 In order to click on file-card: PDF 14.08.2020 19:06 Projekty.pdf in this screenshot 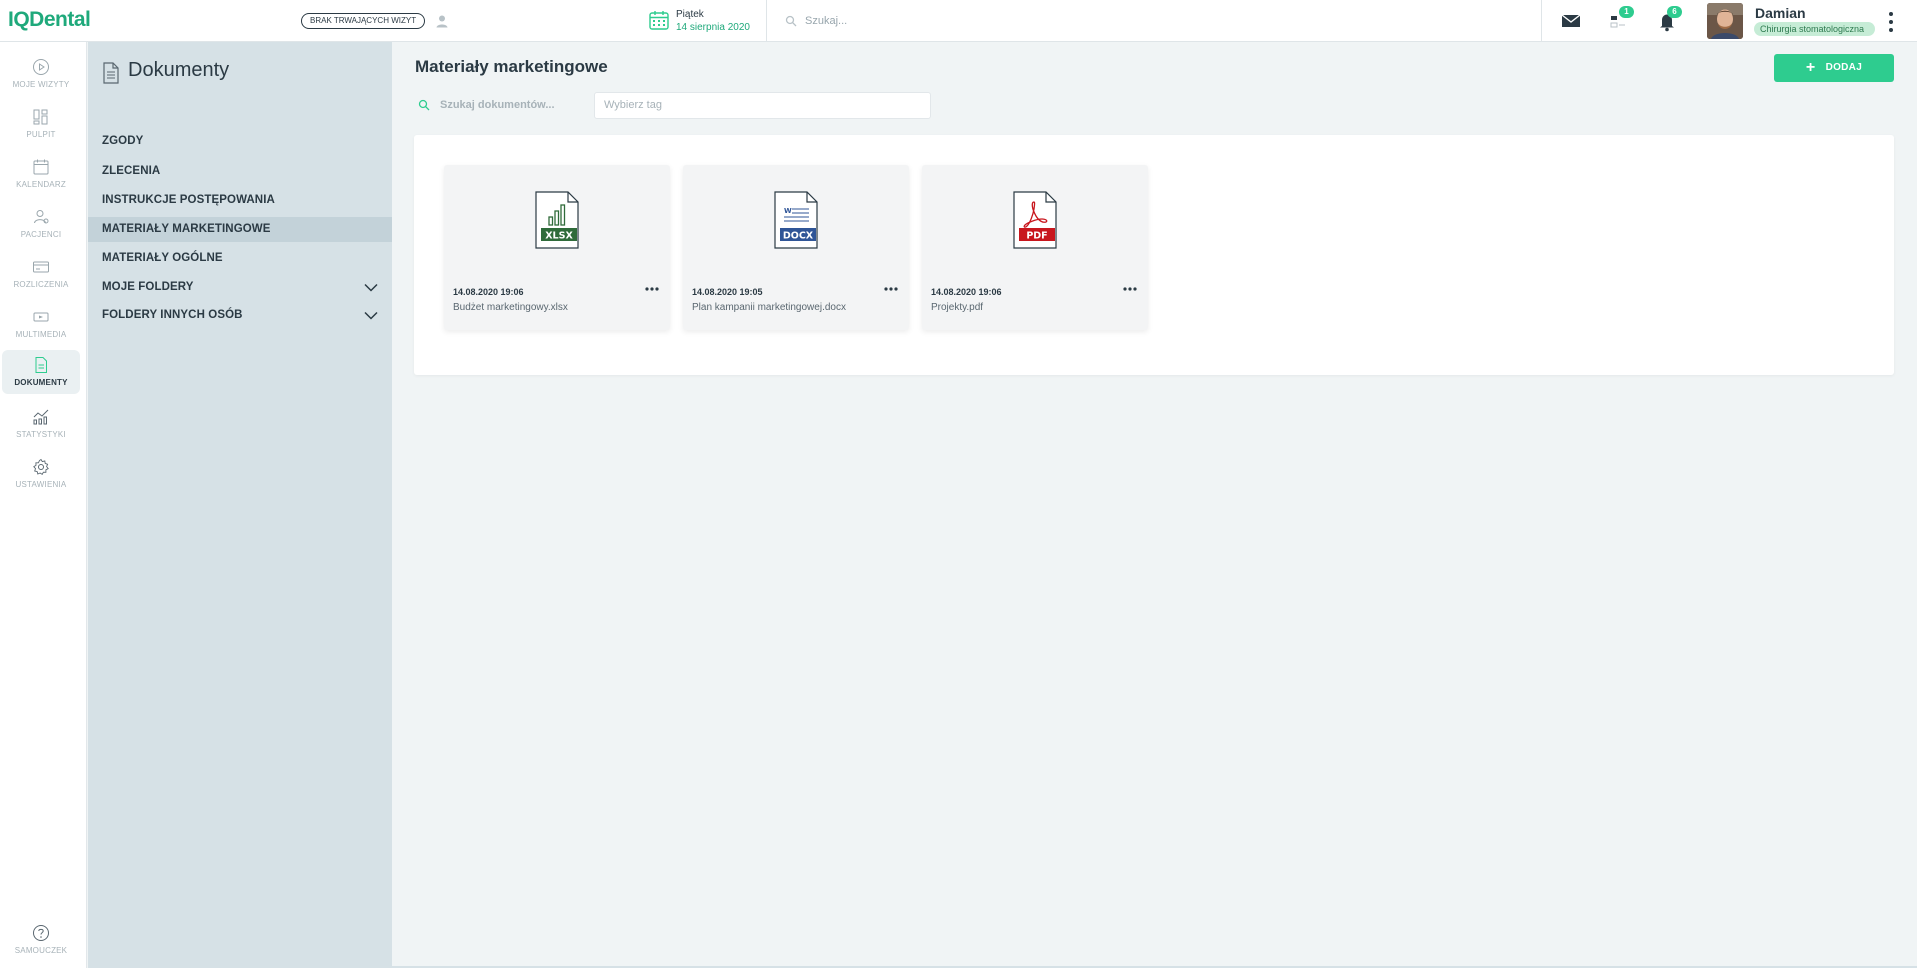, I will do `click(1035, 247)`.